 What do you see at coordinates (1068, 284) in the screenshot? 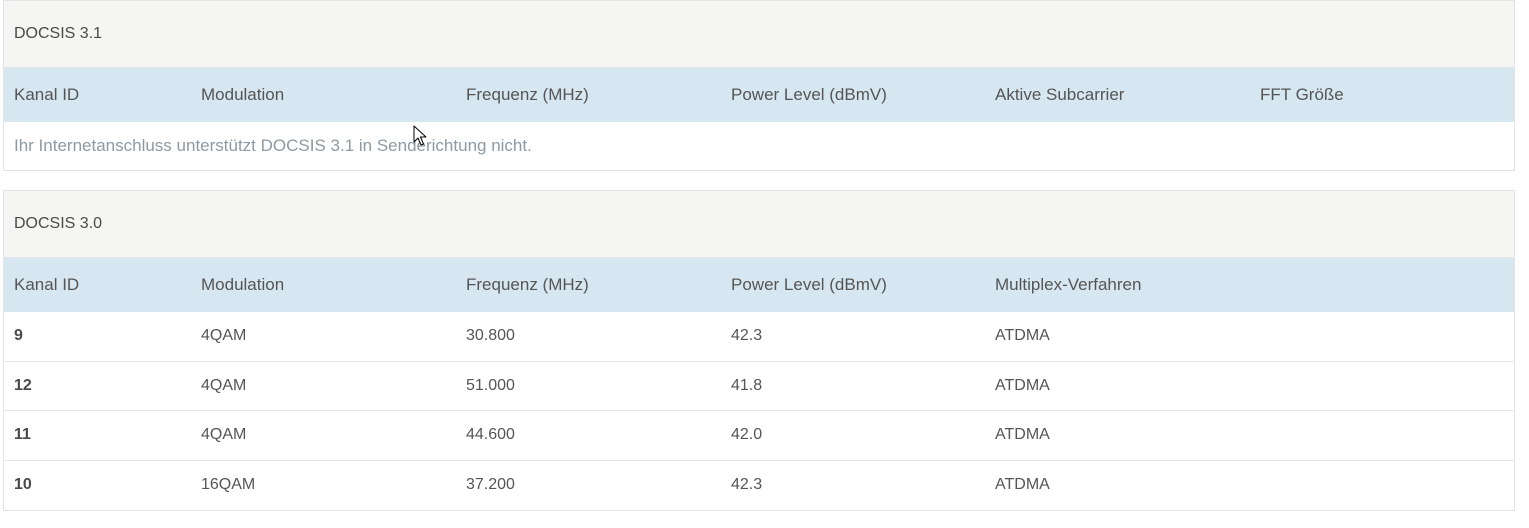
I see `col-header-multiplex-verfahren: Multiplex-Verfahren` at bounding box center [1068, 284].